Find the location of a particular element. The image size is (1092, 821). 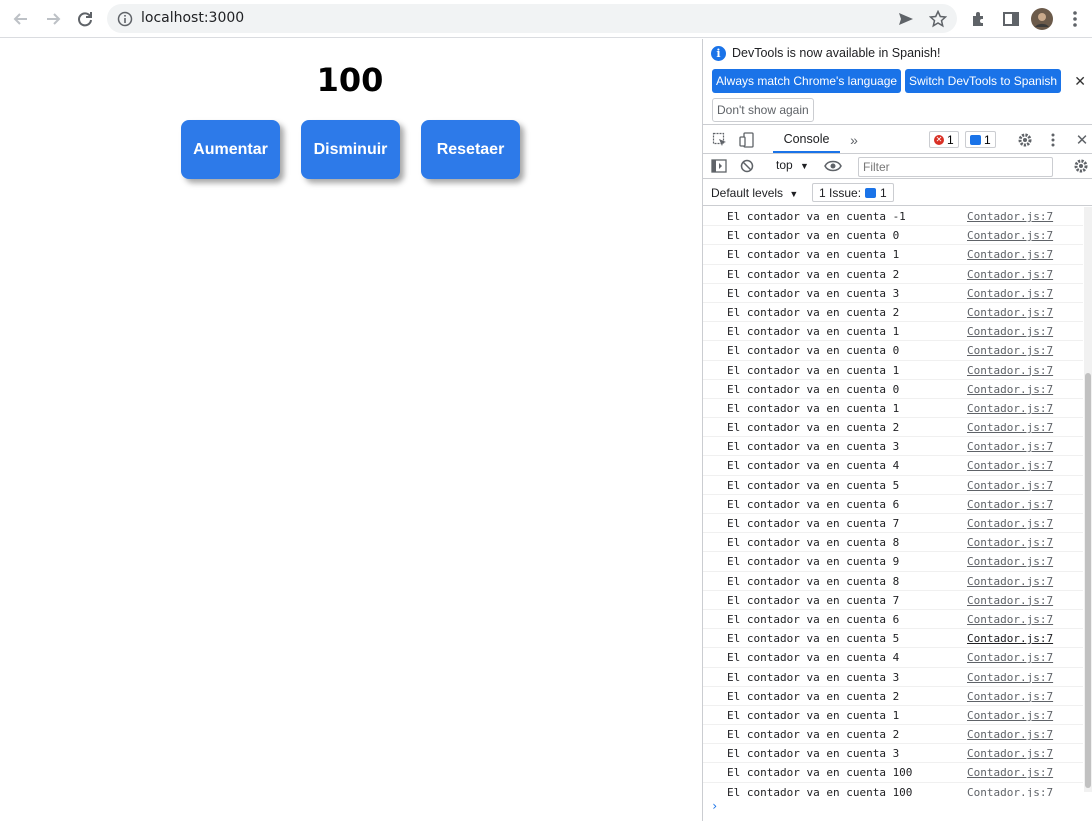

clear-console-icon is located at coordinates (747, 166).